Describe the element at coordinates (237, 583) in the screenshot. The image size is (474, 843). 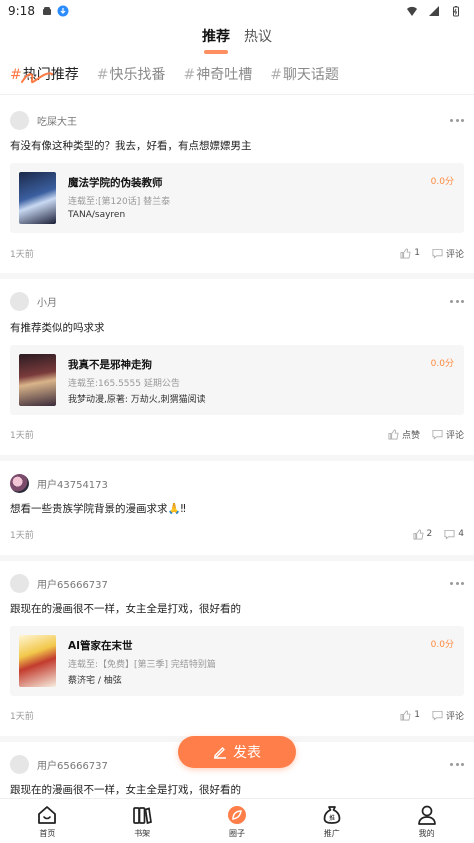
I see `post-header: 用户65666737` at that location.